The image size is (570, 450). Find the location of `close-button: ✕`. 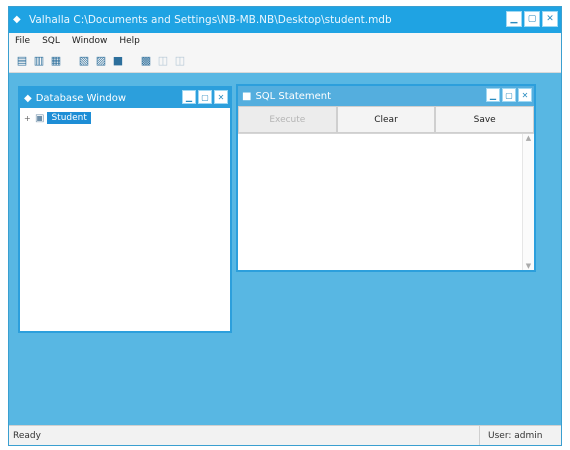

close-button: ✕ is located at coordinates (550, 19).